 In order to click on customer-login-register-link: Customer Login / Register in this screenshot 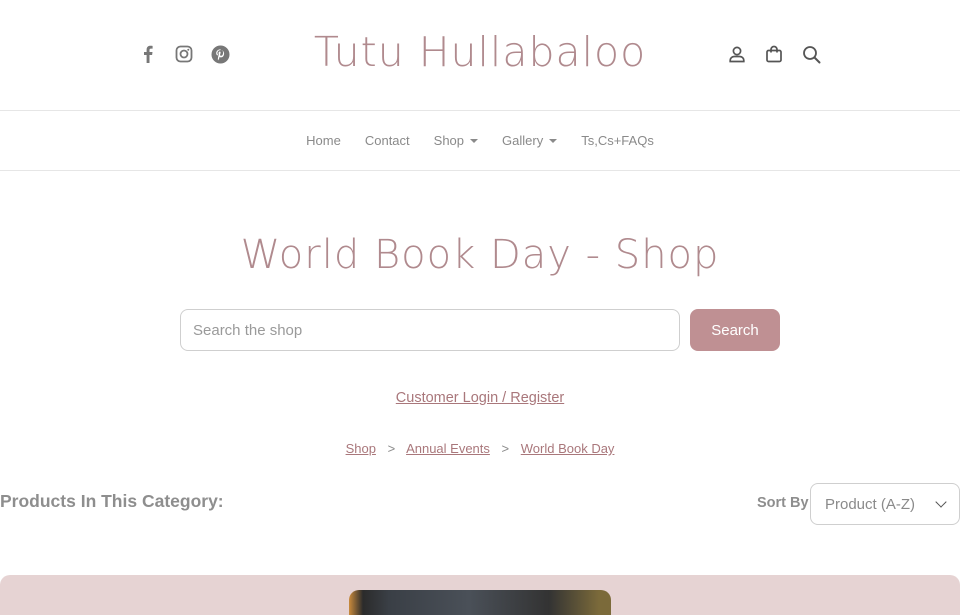, I will do `click(480, 398)`.